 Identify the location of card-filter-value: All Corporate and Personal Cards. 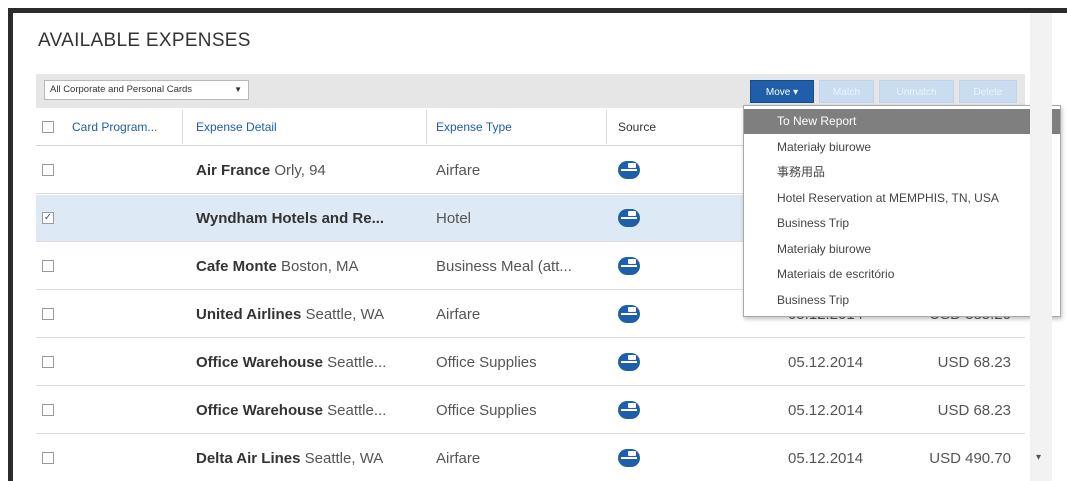
(121, 89).